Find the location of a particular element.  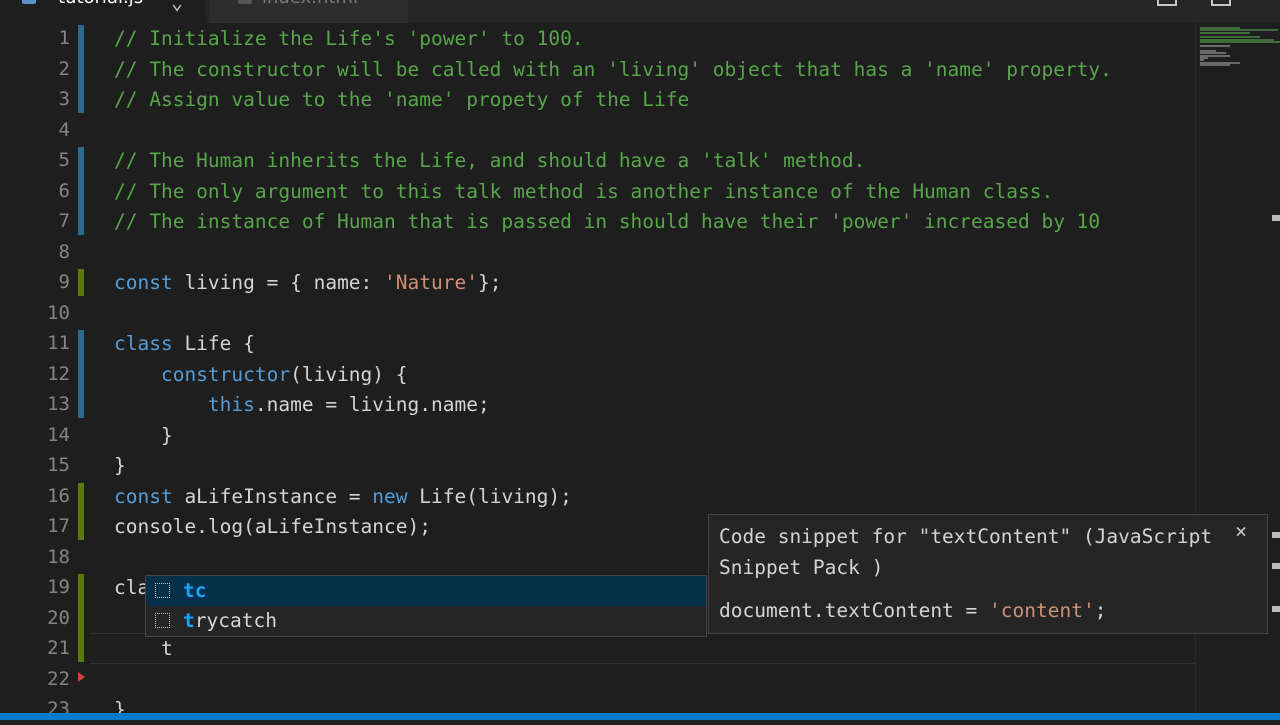

code-token: ; is located at coordinates (1100, 610).